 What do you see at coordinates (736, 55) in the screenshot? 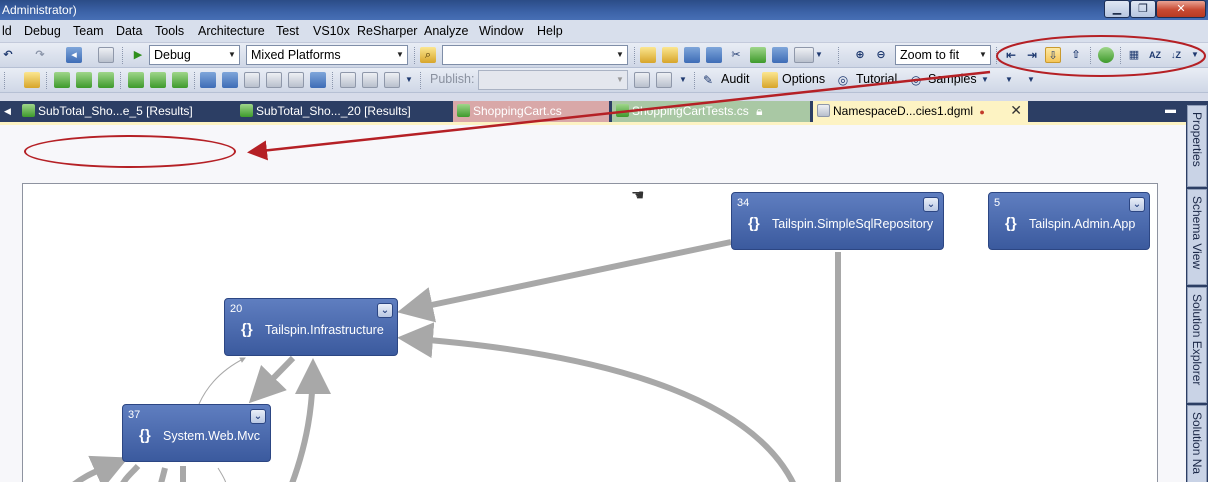
I see `tools-icon: ✂` at bounding box center [736, 55].